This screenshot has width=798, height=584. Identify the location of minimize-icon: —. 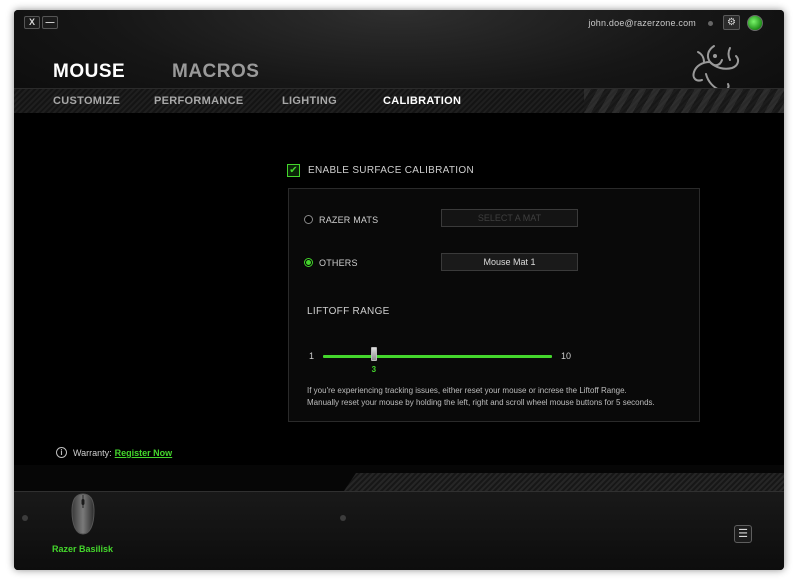
(50, 22).